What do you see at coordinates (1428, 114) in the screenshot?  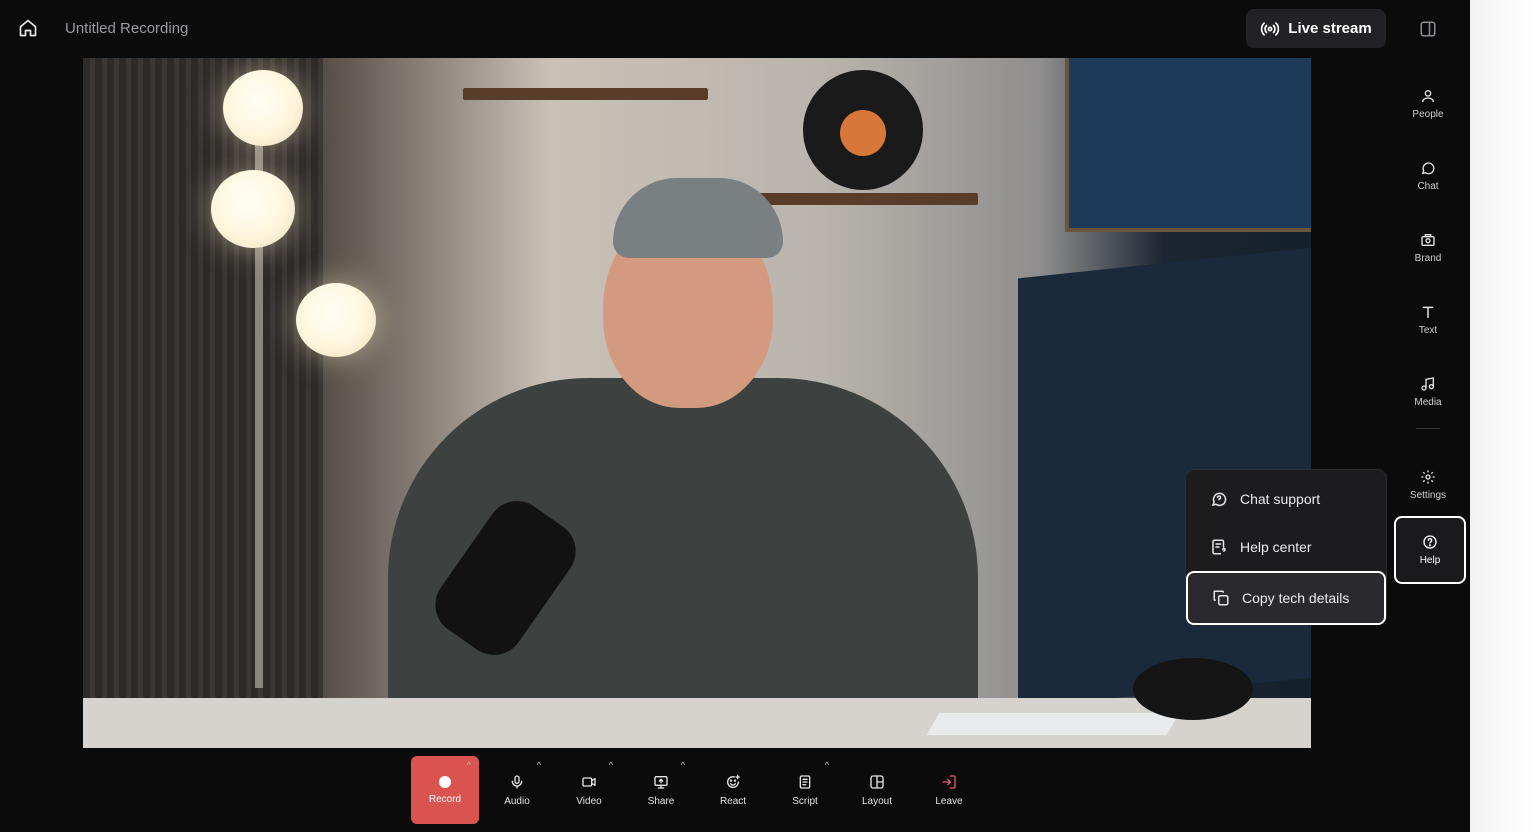 I see `rail-item-label: People` at bounding box center [1428, 114].